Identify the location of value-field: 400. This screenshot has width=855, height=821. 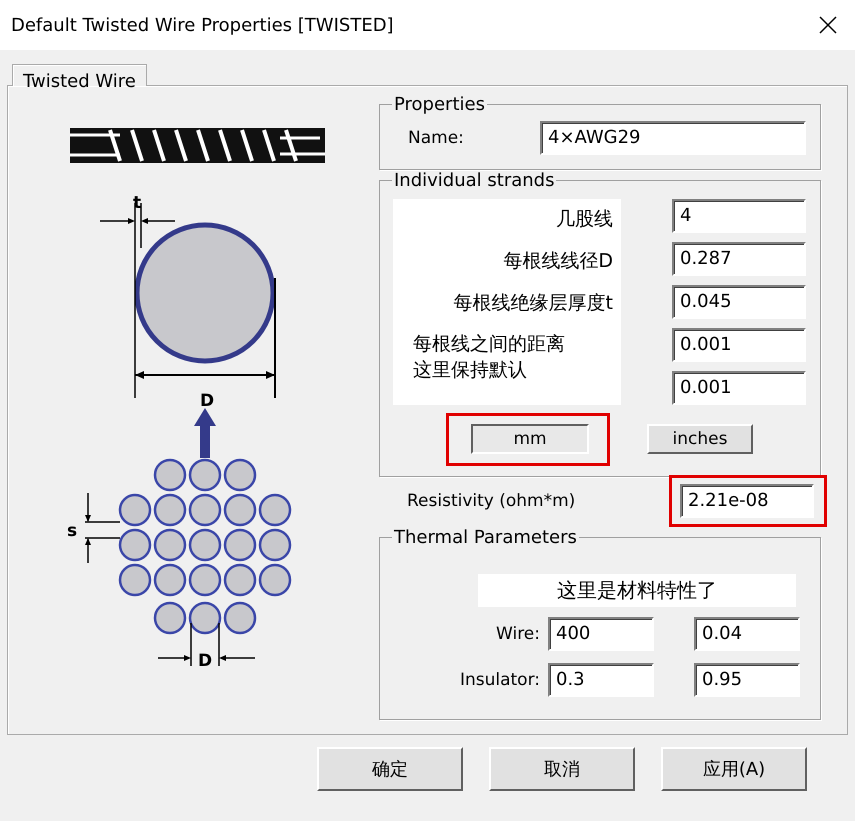
(601, 634).